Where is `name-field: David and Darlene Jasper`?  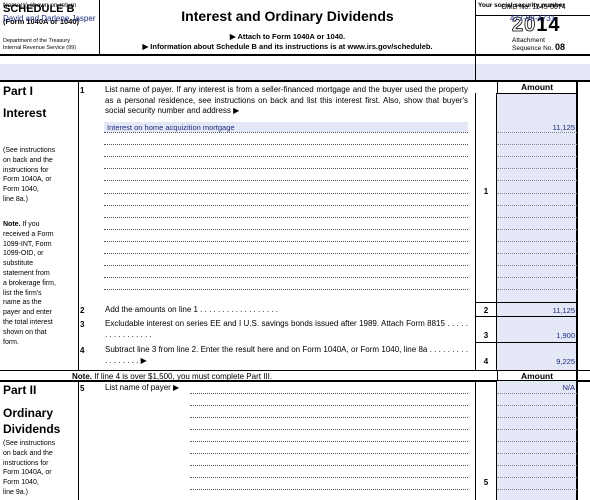
name-field: David and Darlene Jasper is located at coordinates (49, 18).